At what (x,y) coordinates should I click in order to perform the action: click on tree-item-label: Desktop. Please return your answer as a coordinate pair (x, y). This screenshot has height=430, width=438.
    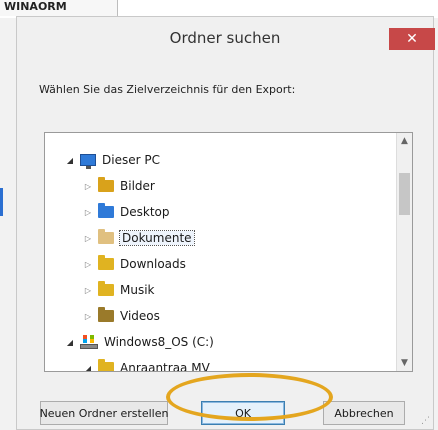
    Looking at the image, I should click on (145, 212).